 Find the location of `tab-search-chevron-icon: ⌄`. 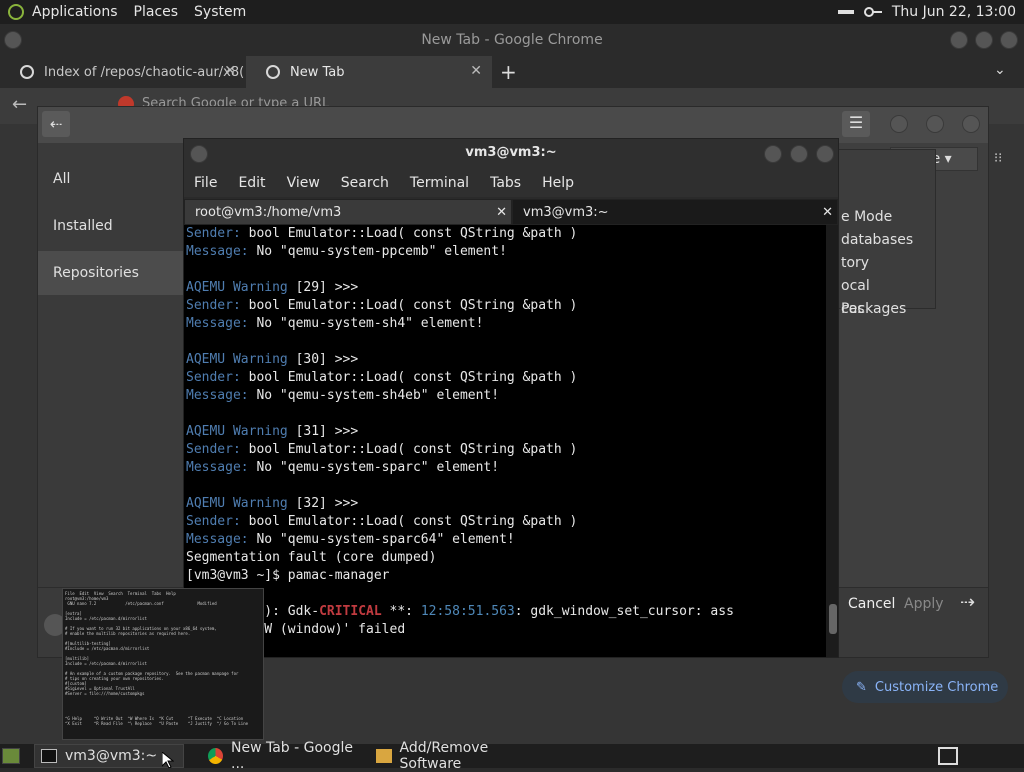

tab-search-chevron-icon: ⌄ is located at coordinates (1000, 70).